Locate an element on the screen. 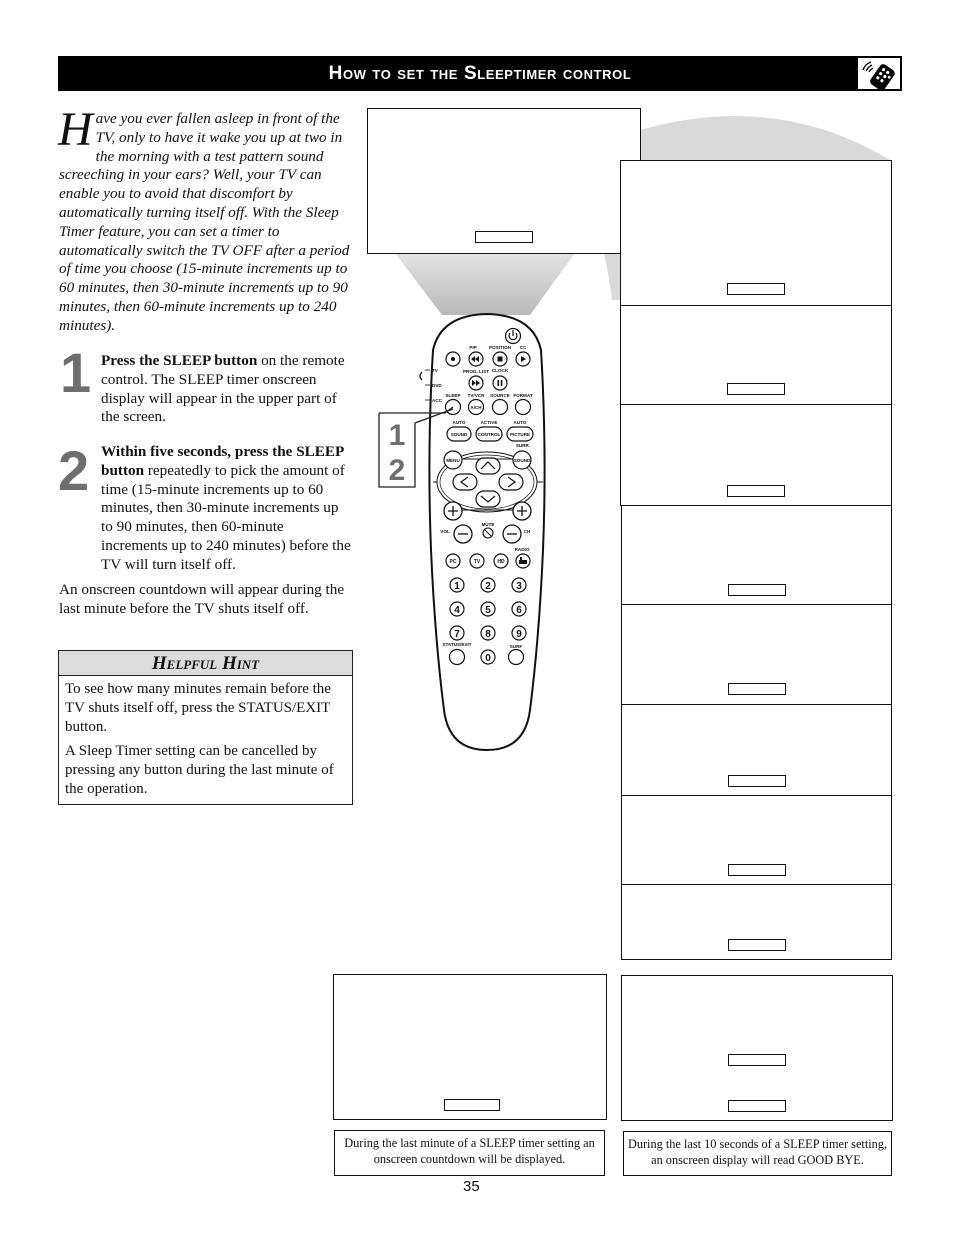  pause-button is located at coordinates (500, 383).